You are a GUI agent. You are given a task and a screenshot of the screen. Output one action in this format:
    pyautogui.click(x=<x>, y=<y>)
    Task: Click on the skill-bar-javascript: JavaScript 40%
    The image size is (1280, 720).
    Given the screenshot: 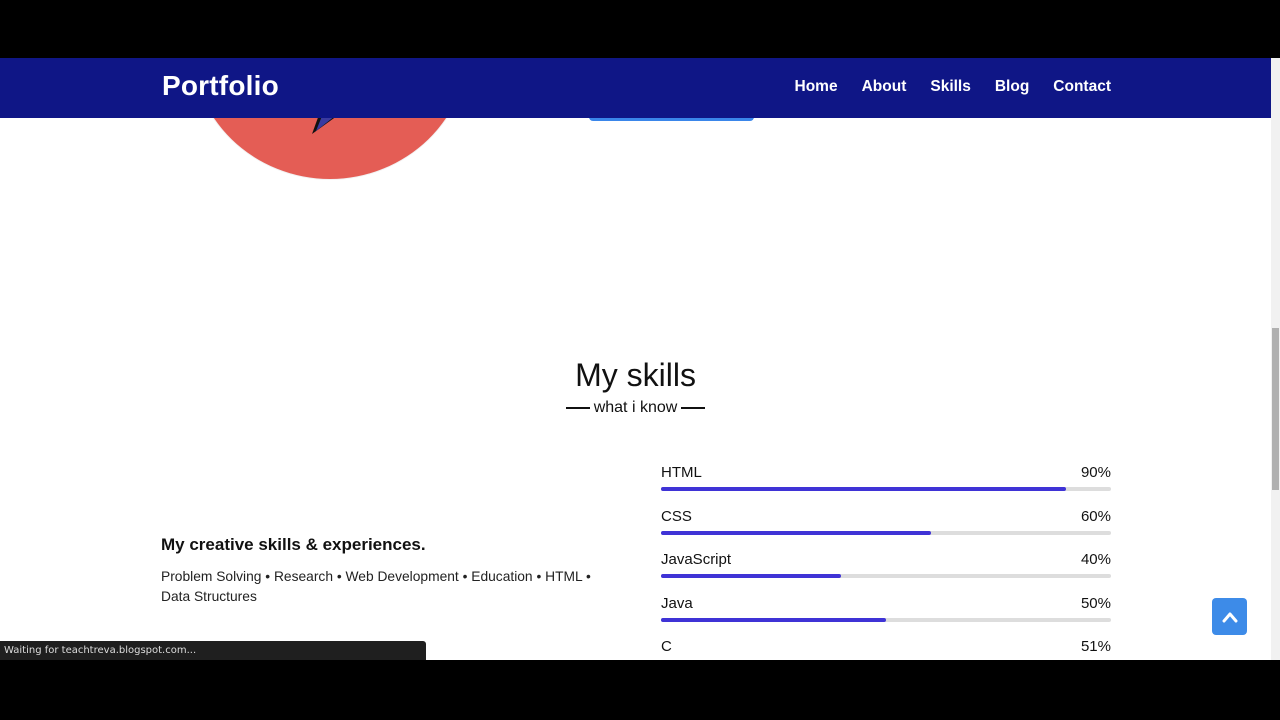 What is the action you would take?
    pyautogui.click(x=886, y=572)
    